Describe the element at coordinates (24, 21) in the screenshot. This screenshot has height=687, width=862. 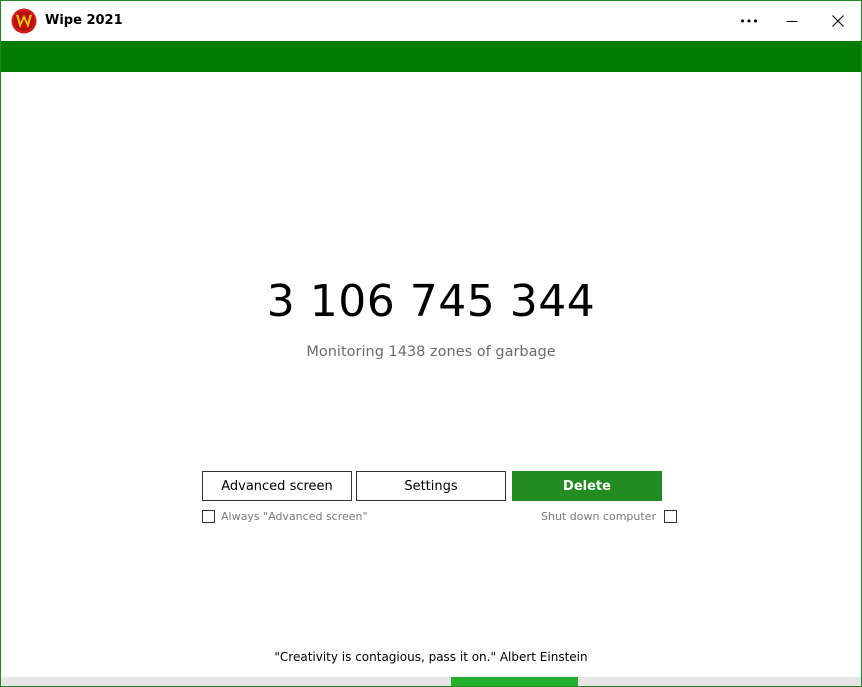
I see `wipe-logo-icon` at that location.